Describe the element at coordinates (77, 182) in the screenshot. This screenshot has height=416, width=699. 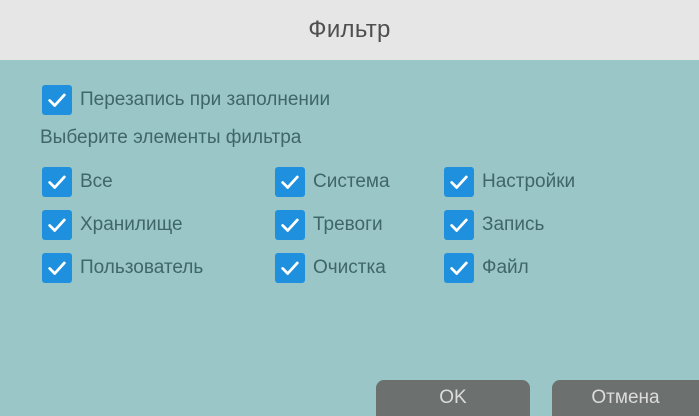
I see `filter-checkbox-all-row: Все` at that location.